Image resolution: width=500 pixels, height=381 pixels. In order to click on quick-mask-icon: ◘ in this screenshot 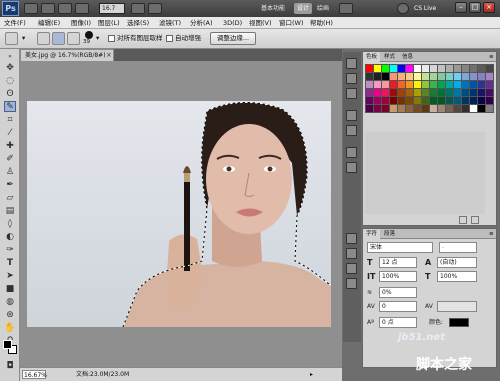, I will do `click(10, 366)`.